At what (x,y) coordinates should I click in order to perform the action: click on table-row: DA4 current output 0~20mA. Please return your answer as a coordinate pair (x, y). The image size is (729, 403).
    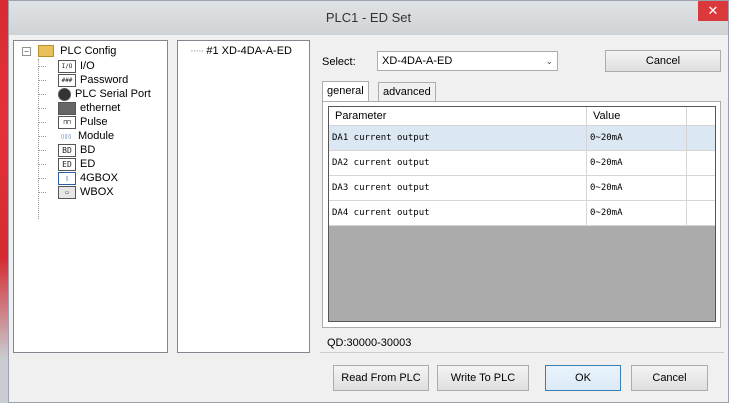
    Looking at the image, I should click on (522, 213).